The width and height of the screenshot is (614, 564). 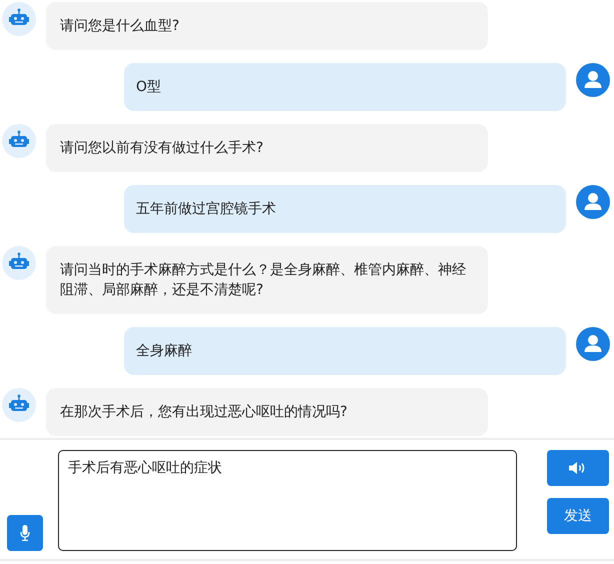 I want to click on microphone-button, so click(x=25, y=533).